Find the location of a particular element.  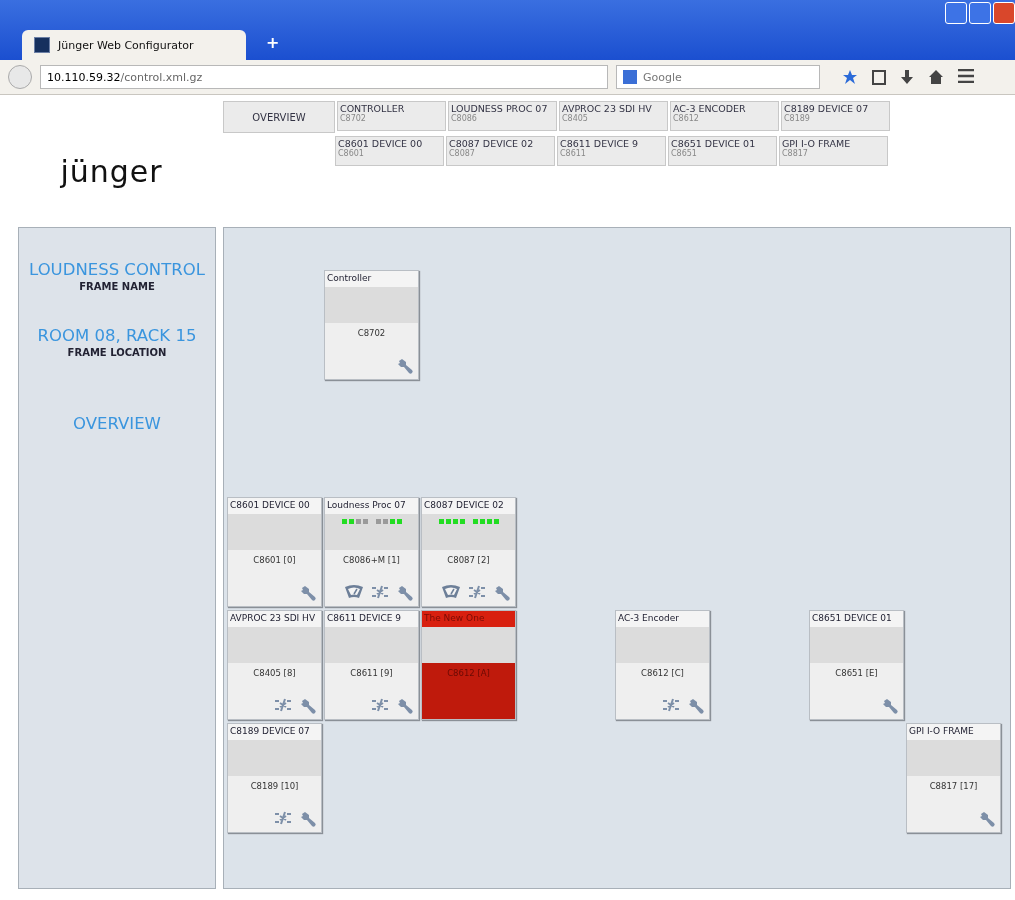

device-address: C8087 [2] is located at coordinates (468, 560).